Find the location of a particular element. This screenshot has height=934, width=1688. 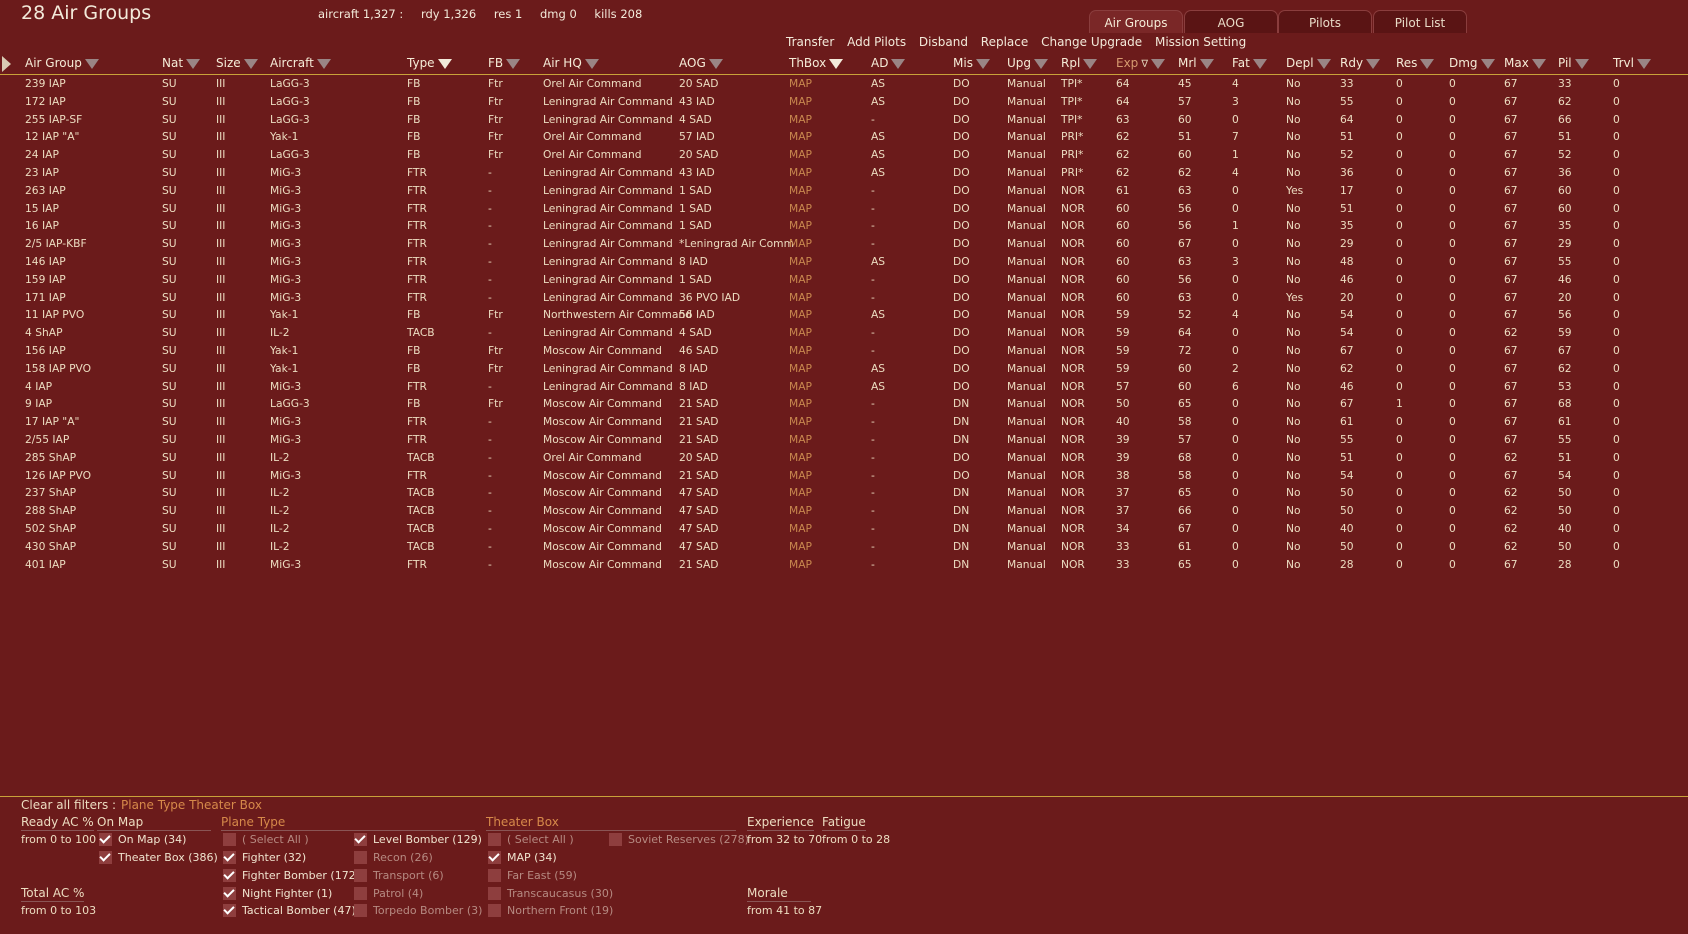

morale-filter-label: Morale is located at coordinates (779, 894).